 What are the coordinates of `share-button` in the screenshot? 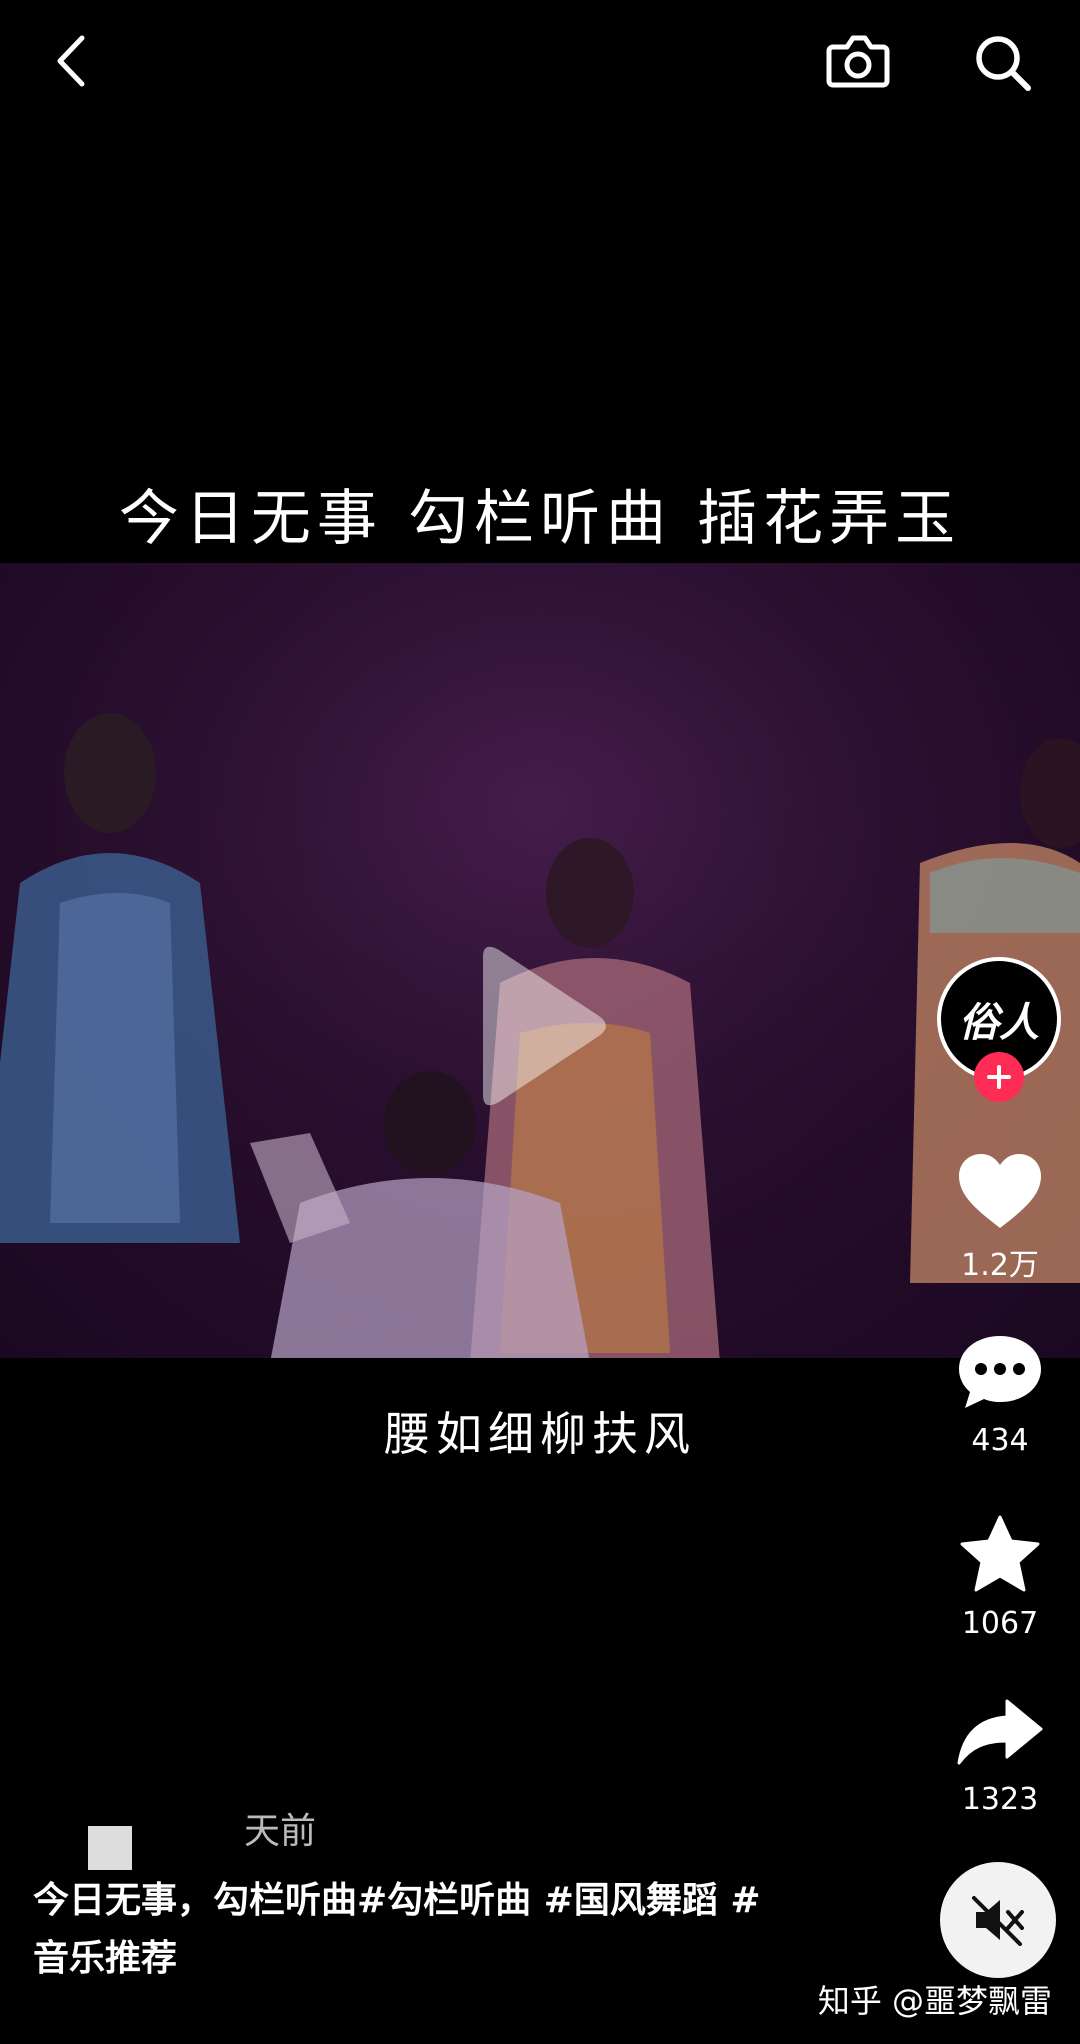 It's located at (1000, 1732).